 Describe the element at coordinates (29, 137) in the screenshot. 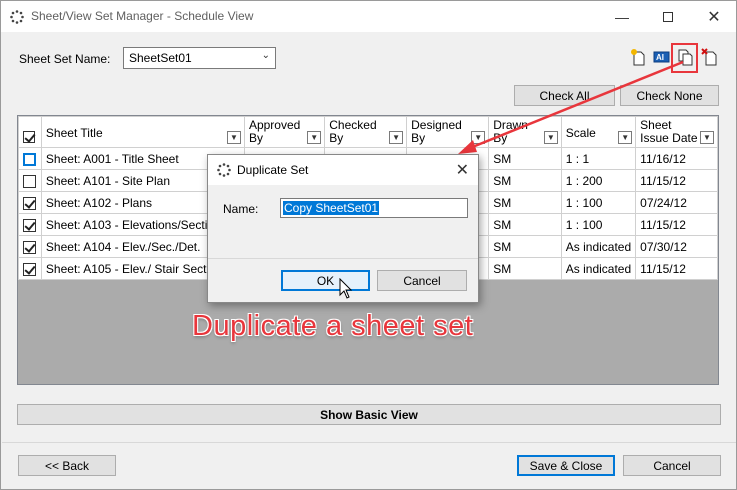

I see `select-all-checkbox` at that location.